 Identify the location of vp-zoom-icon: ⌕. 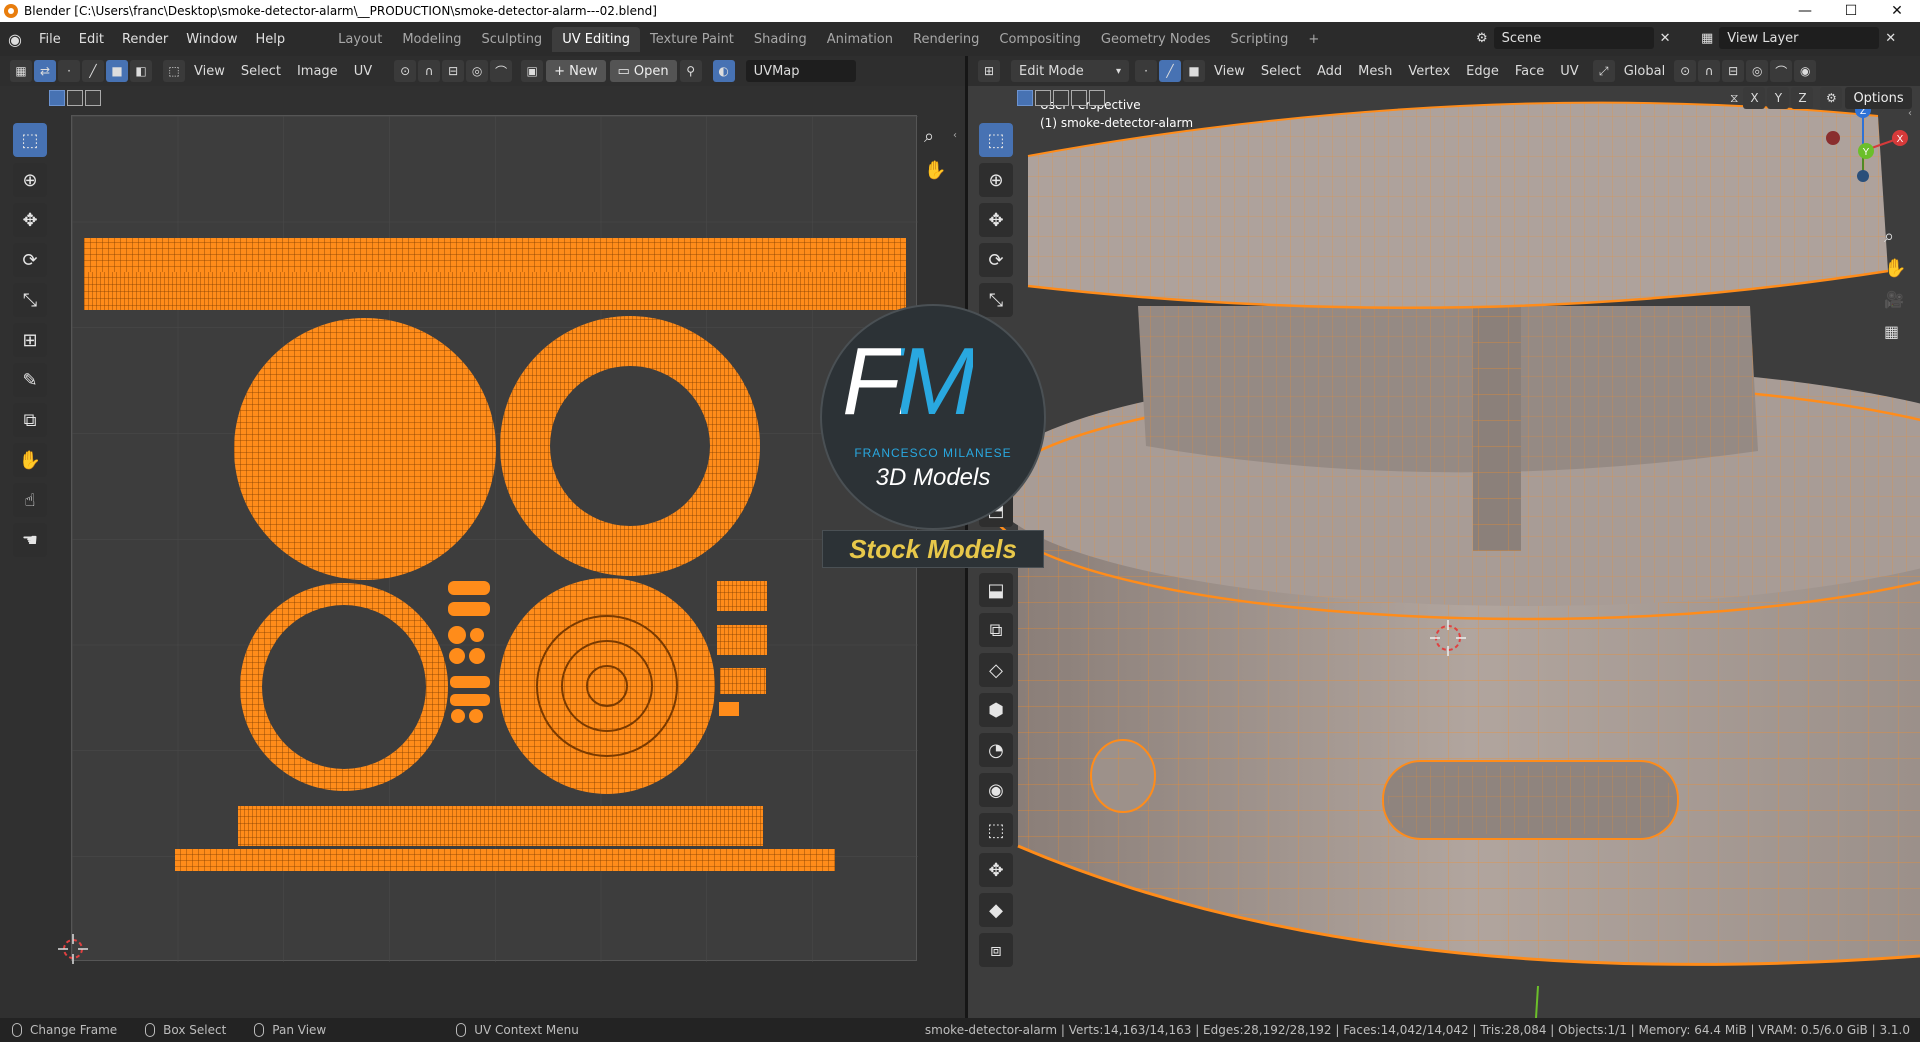
(1889, 236).